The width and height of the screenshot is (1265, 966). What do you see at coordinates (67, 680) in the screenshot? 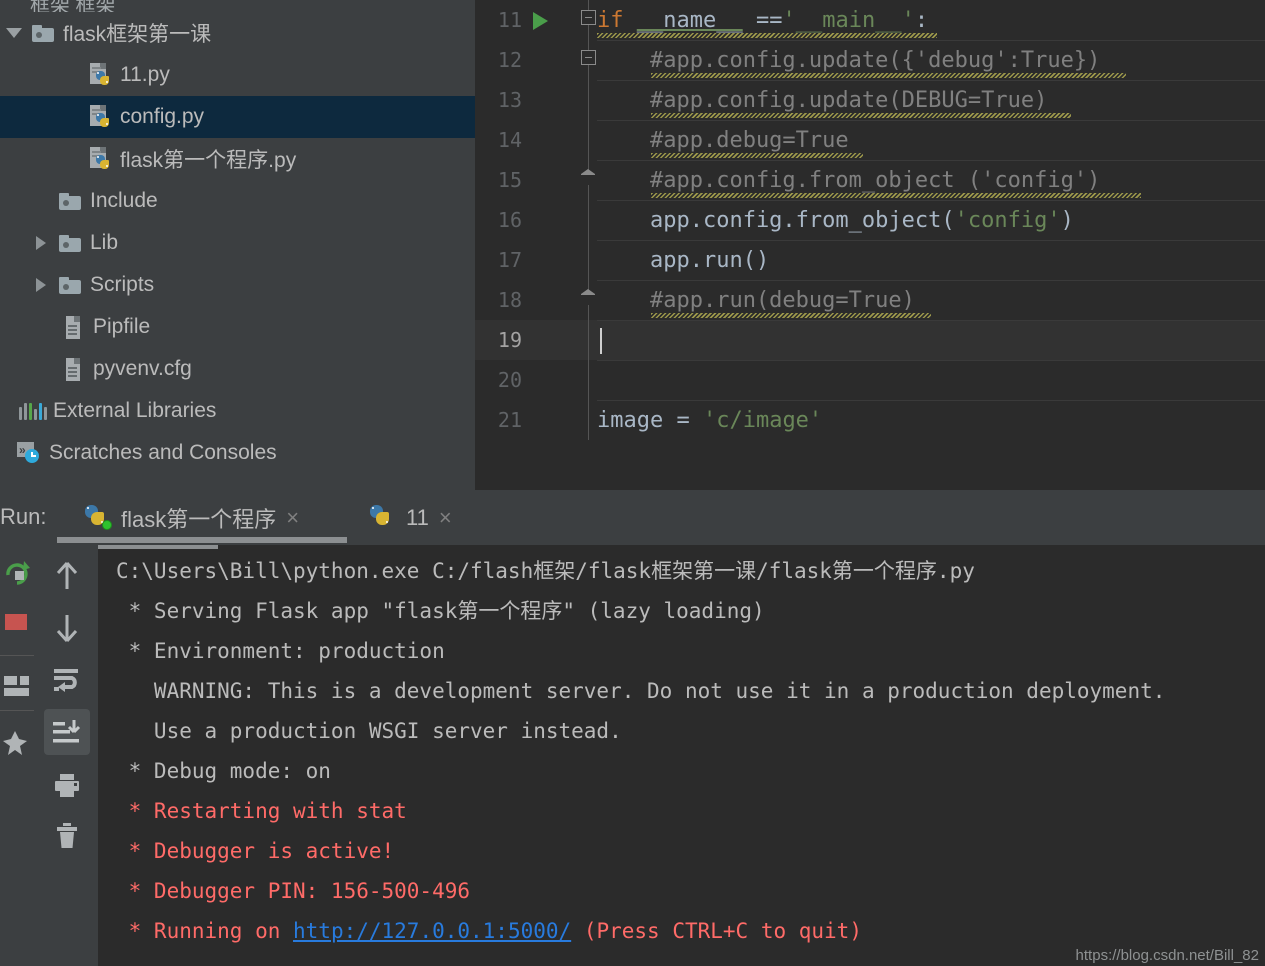
I see `soft-wrap-icon` at bounding box center [67, 680].